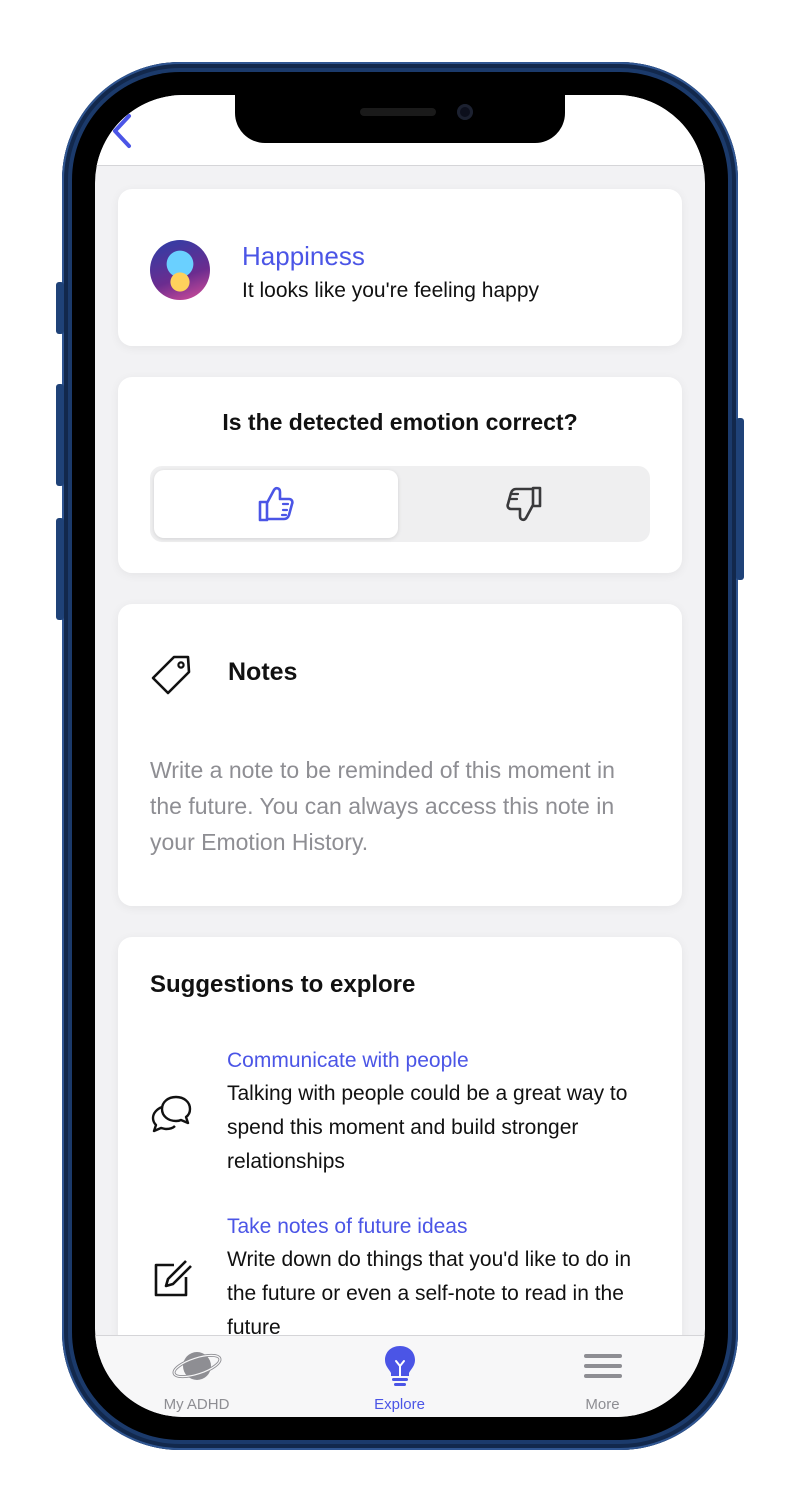  I want to click on feedback-question: Is the detected emotion correct?, so click(400, 422).